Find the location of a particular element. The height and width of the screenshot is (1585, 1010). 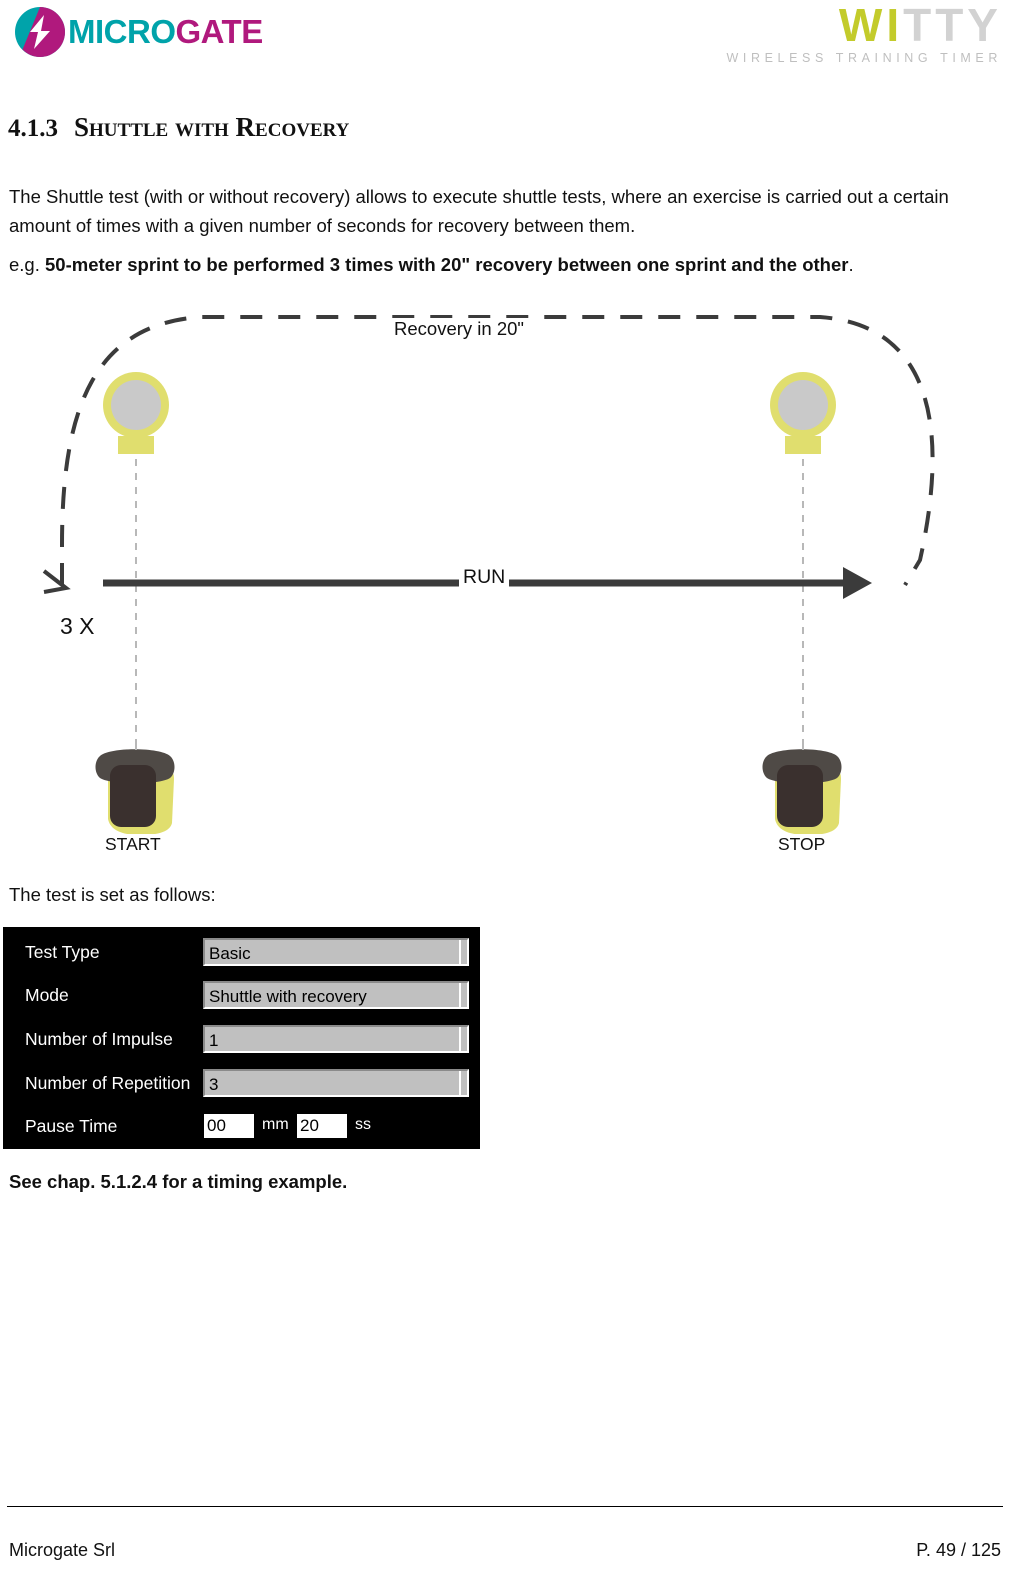

footer-company: Microgate Srl is located at coordinates (62, 1550).